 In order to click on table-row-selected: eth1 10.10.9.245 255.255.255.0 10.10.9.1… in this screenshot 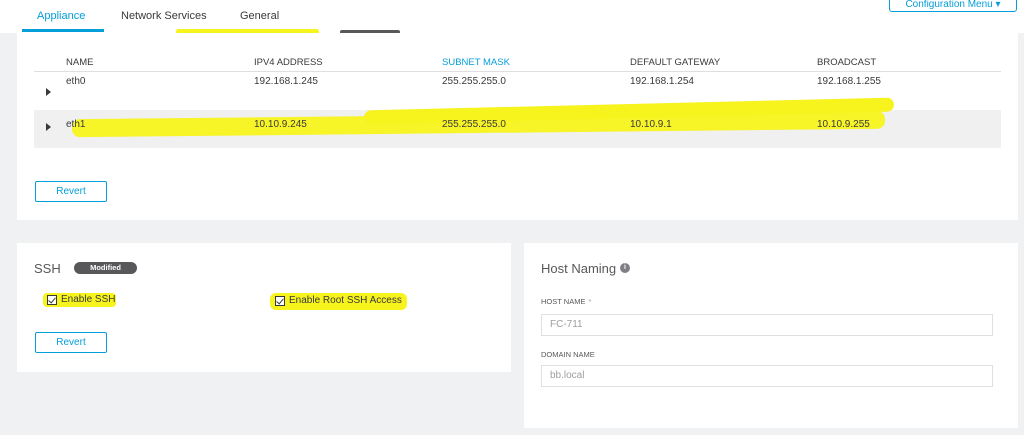, I will do `click(517, 122)`.